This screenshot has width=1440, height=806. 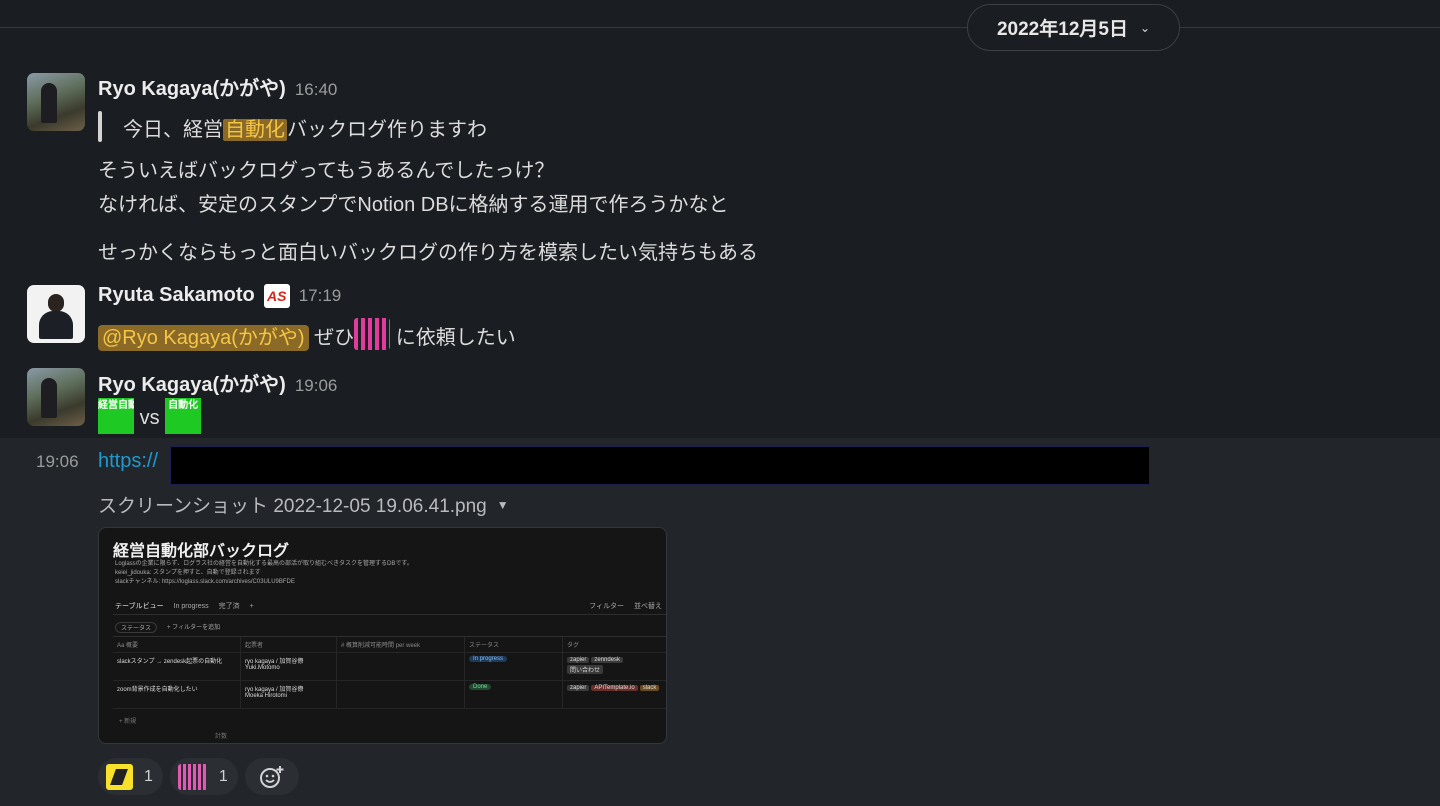 I want to click on file-name-toggle: スクリーンショット 2022-12-05 19.06.41.png ▼, so click(x=303, y=504).